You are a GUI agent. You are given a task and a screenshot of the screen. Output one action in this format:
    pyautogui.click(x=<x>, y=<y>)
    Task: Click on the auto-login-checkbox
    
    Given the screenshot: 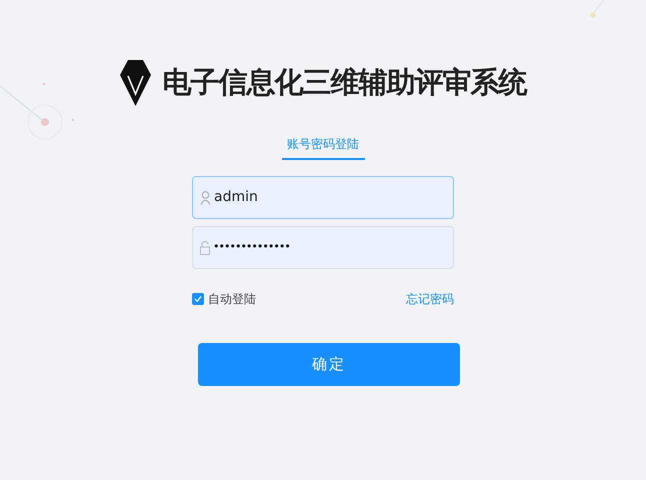 What is the action you would take?
    pyautogui.click(x=198, y=299)
    